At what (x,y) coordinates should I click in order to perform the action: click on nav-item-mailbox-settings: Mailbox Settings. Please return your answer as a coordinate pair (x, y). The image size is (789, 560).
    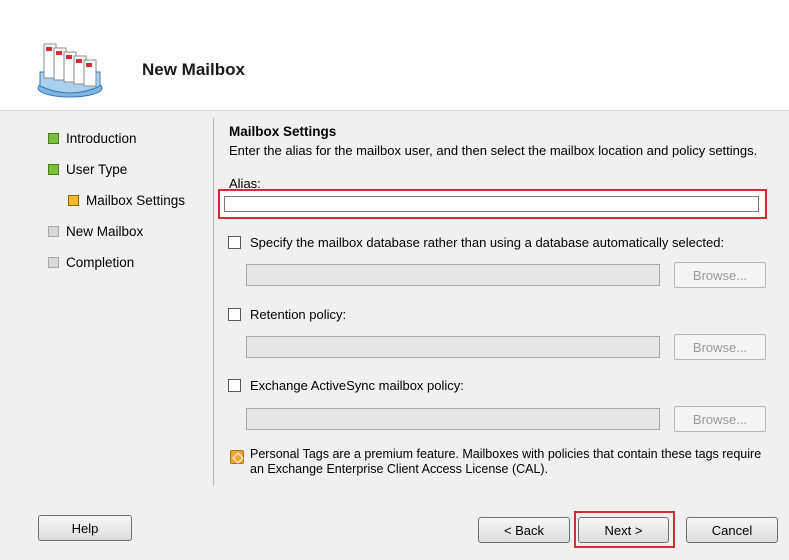
    Looking at the image, I should click on (126, 200).